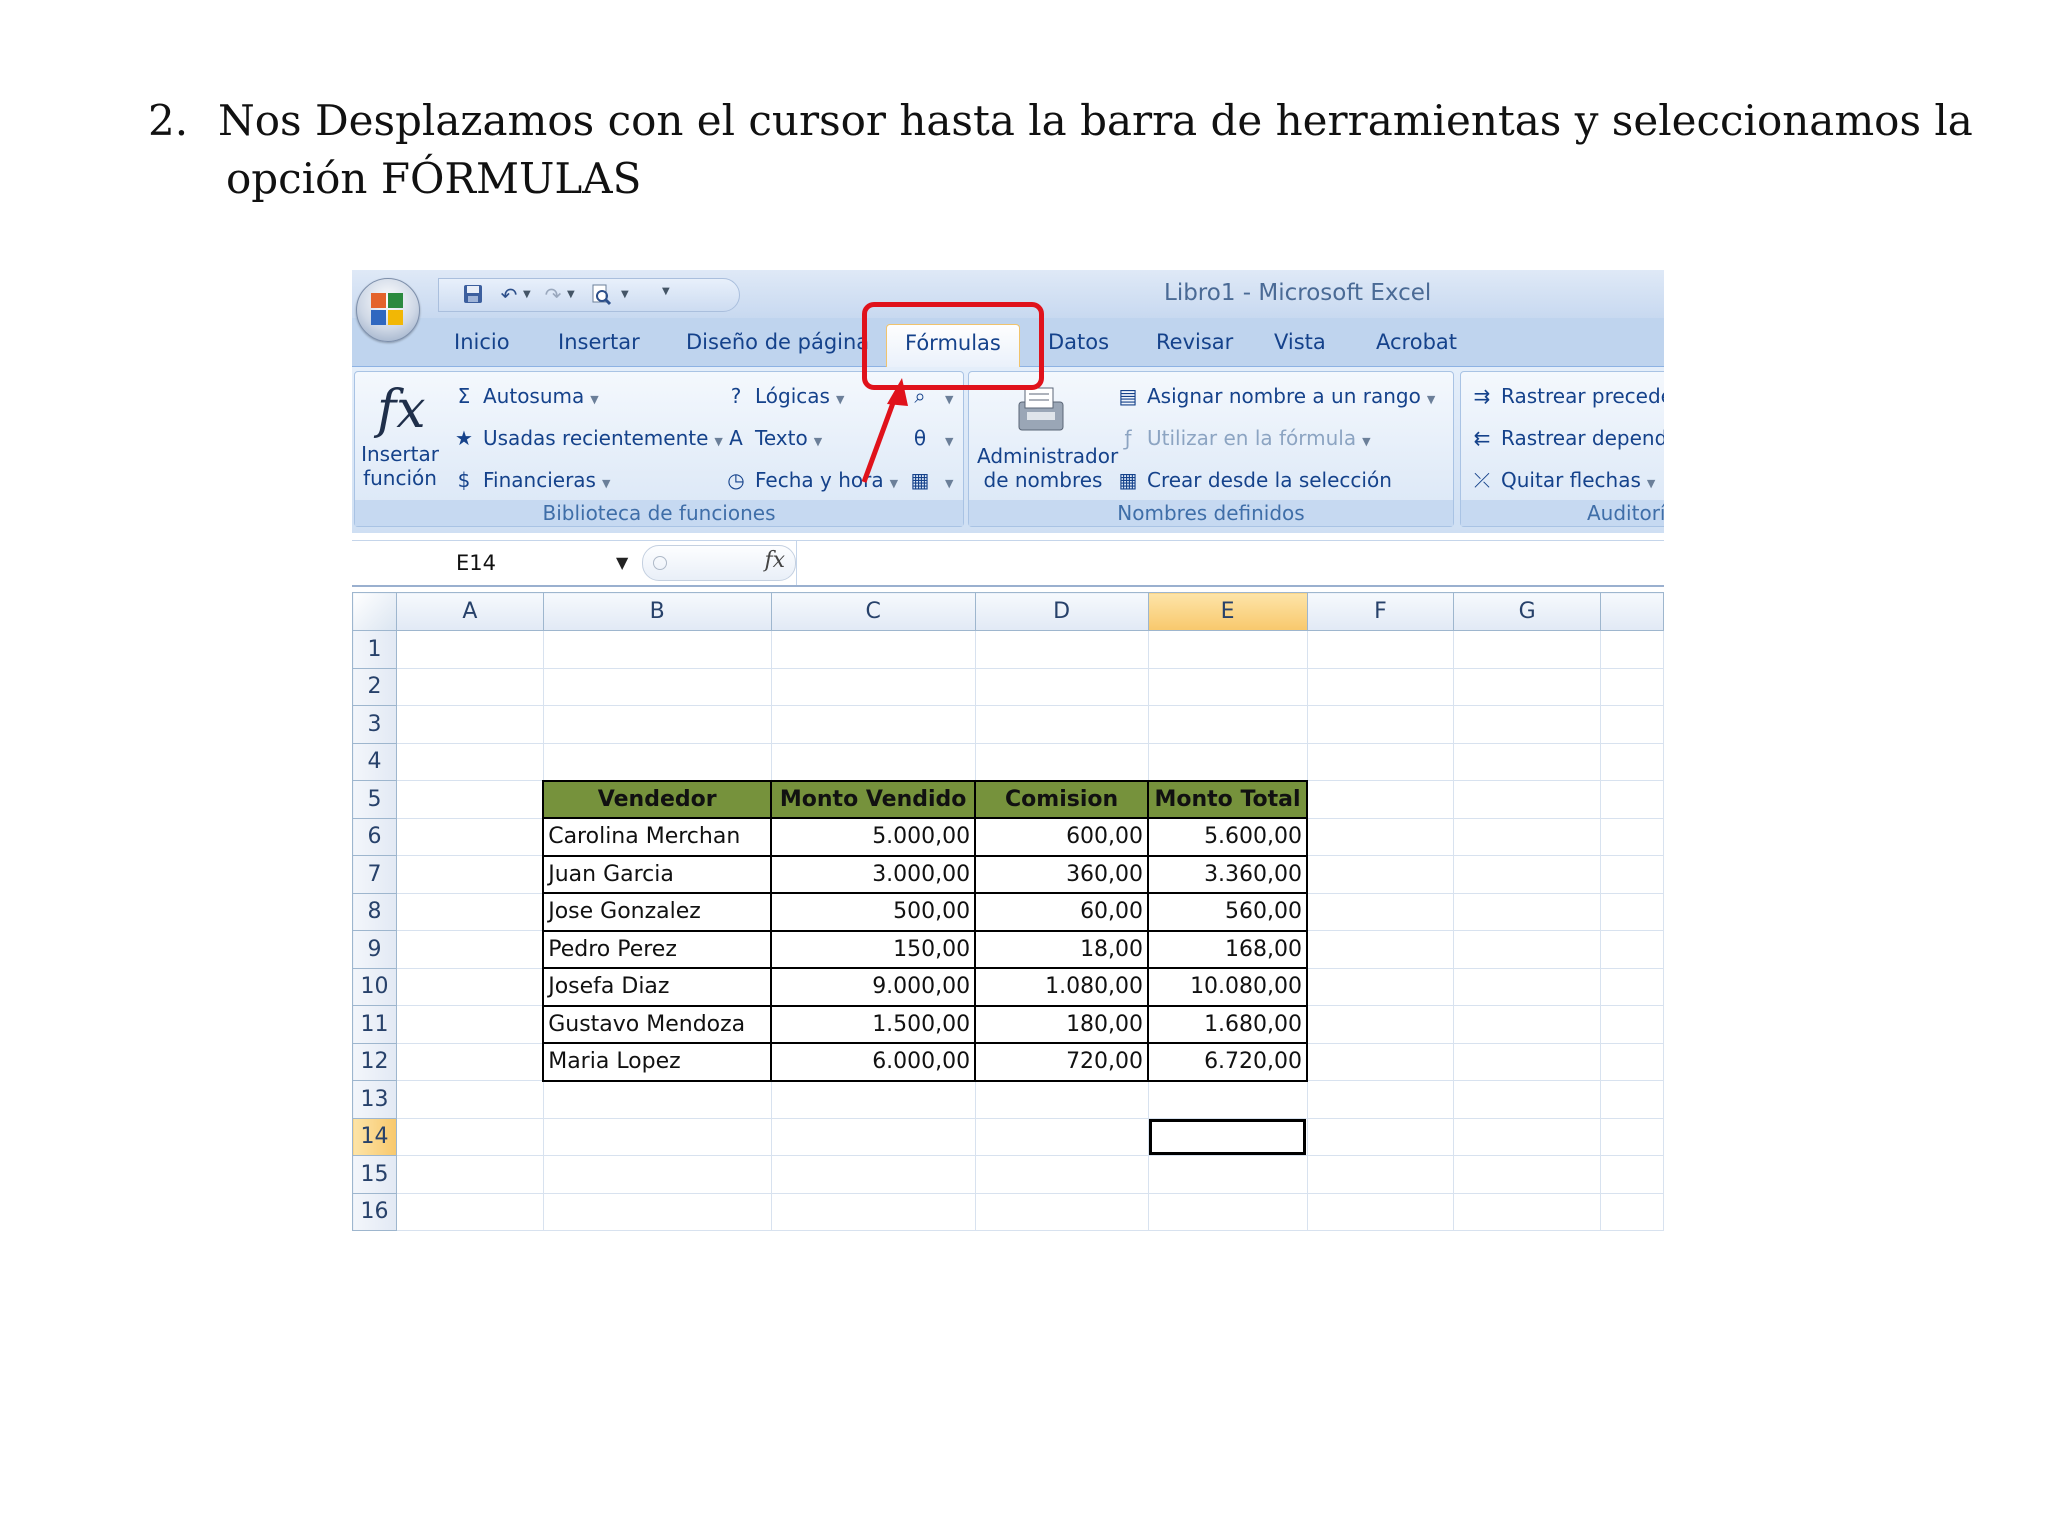 Image resolution: width=2048 pixels, height=1536 pixels. Describe the element at coordinates (1062, 987) in the screenshot. I see `amount-cell: 1.080,00` at that location.